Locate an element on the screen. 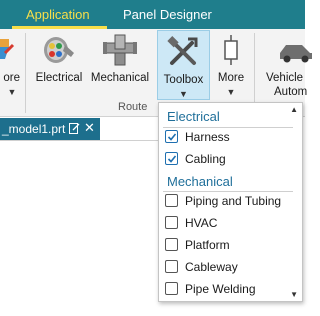 Image resolution: width=320 pixels, height=316 pixels. car-icon is located at coordinates (296, 54).